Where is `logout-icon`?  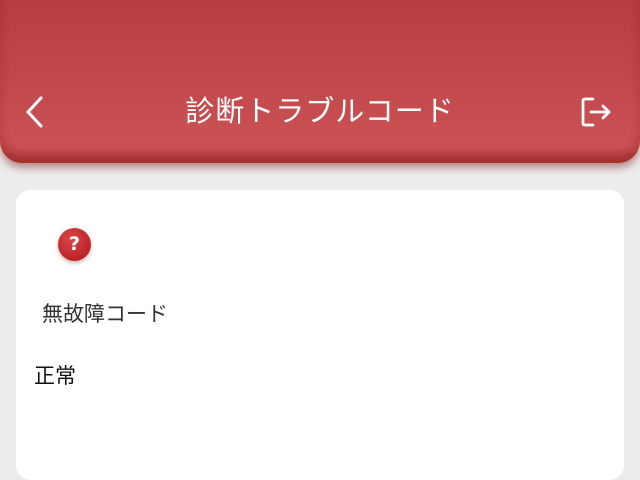
logout-icon is located at coordinates (596, 112).